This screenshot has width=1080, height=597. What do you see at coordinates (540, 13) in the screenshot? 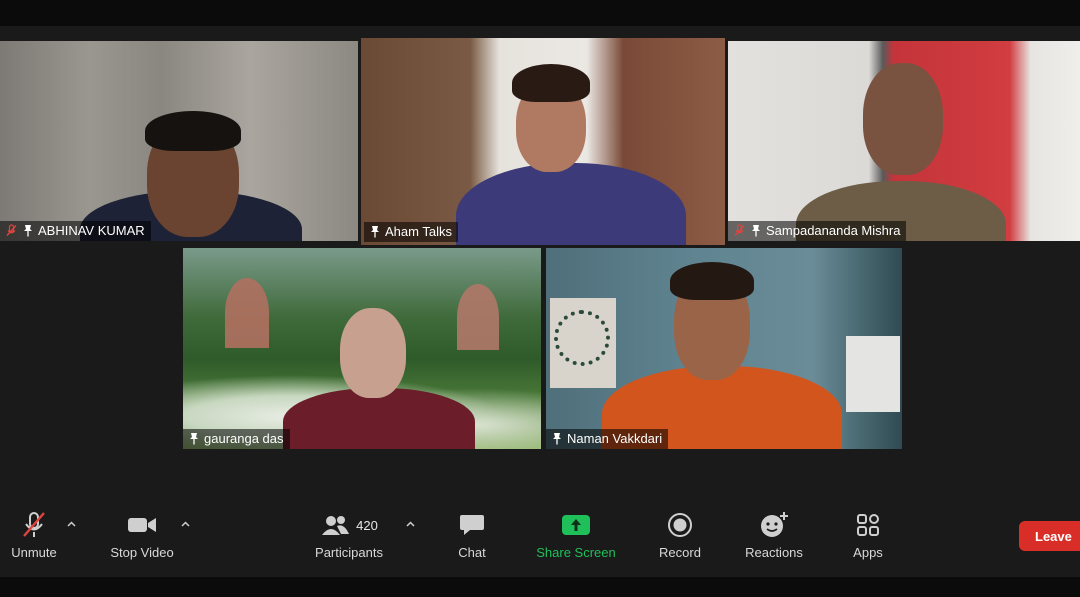
I see `window-top-bar` at bounding box center [540, 13].